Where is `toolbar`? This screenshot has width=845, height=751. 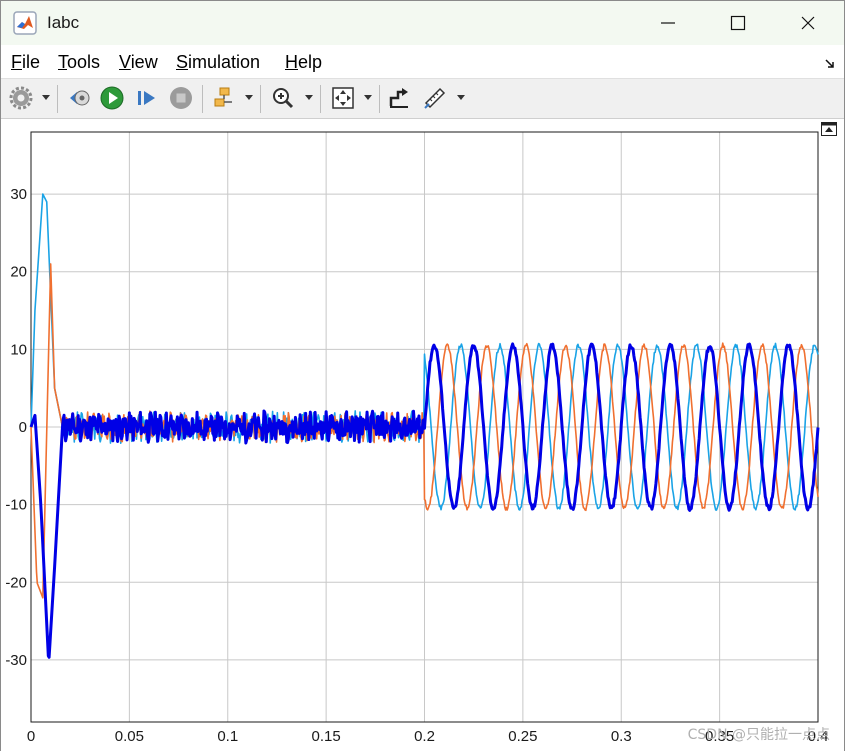
toolbar is located at coordinates (422, 99).